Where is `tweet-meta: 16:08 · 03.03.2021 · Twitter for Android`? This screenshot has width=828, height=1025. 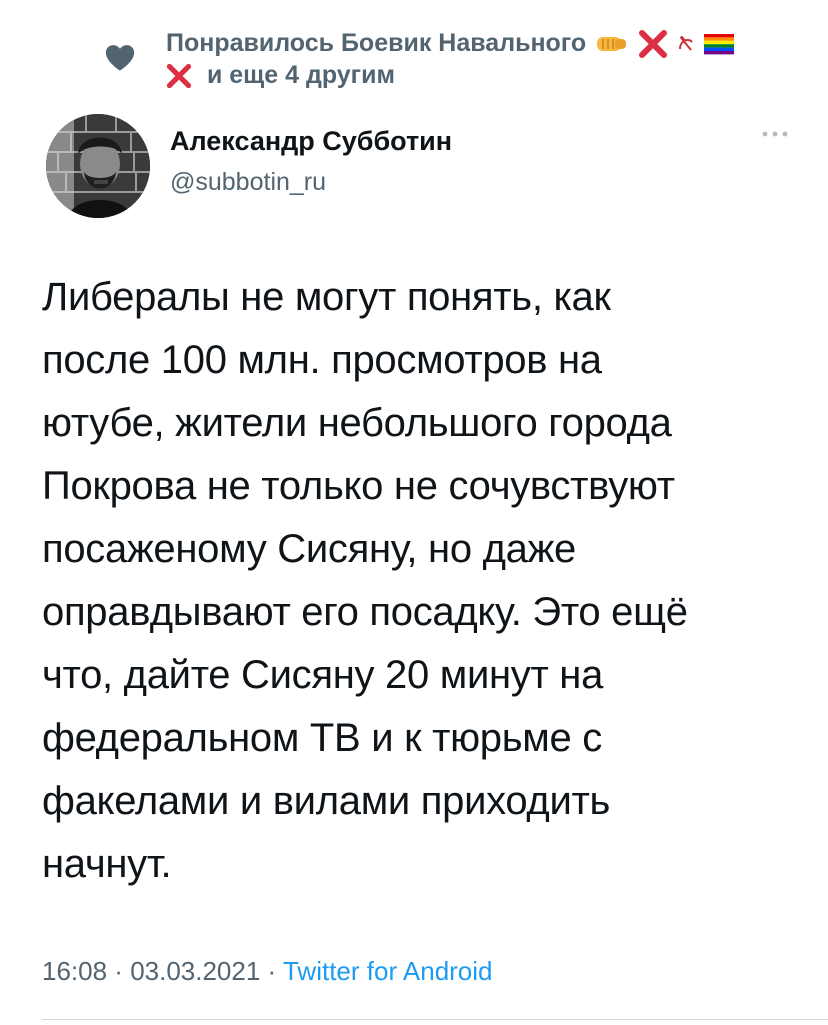 tweet-meta: 16:08 · 03.03.2021 · Twitter for Android is located at coordinates (267, 971).